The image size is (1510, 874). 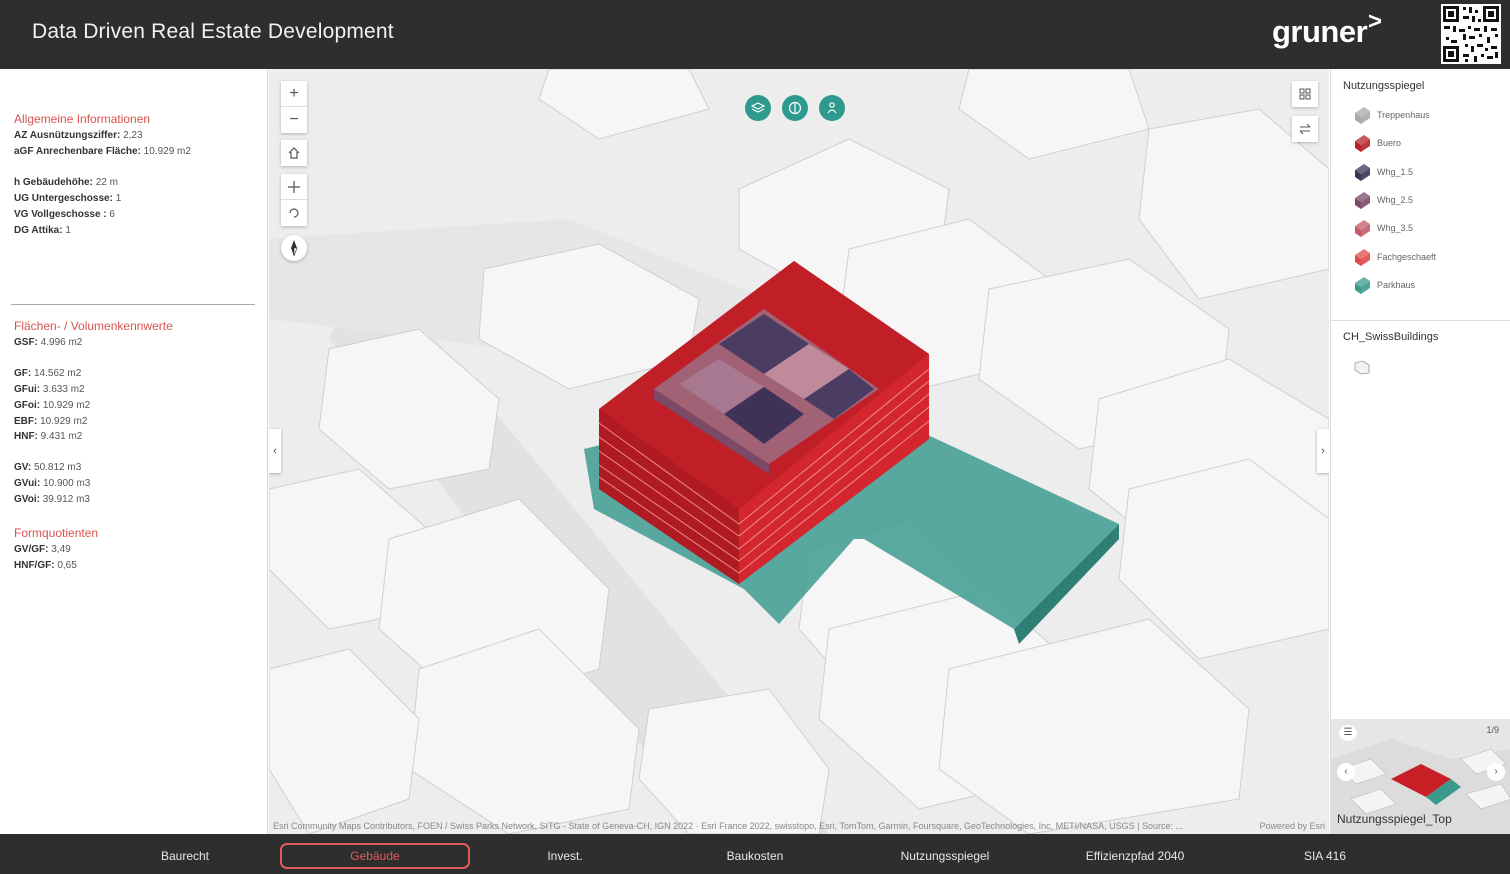 What do you see at coordinates (1375, 21) in the screenshot?
I see `logo-mark: >` at bounding box center [1375, 21].